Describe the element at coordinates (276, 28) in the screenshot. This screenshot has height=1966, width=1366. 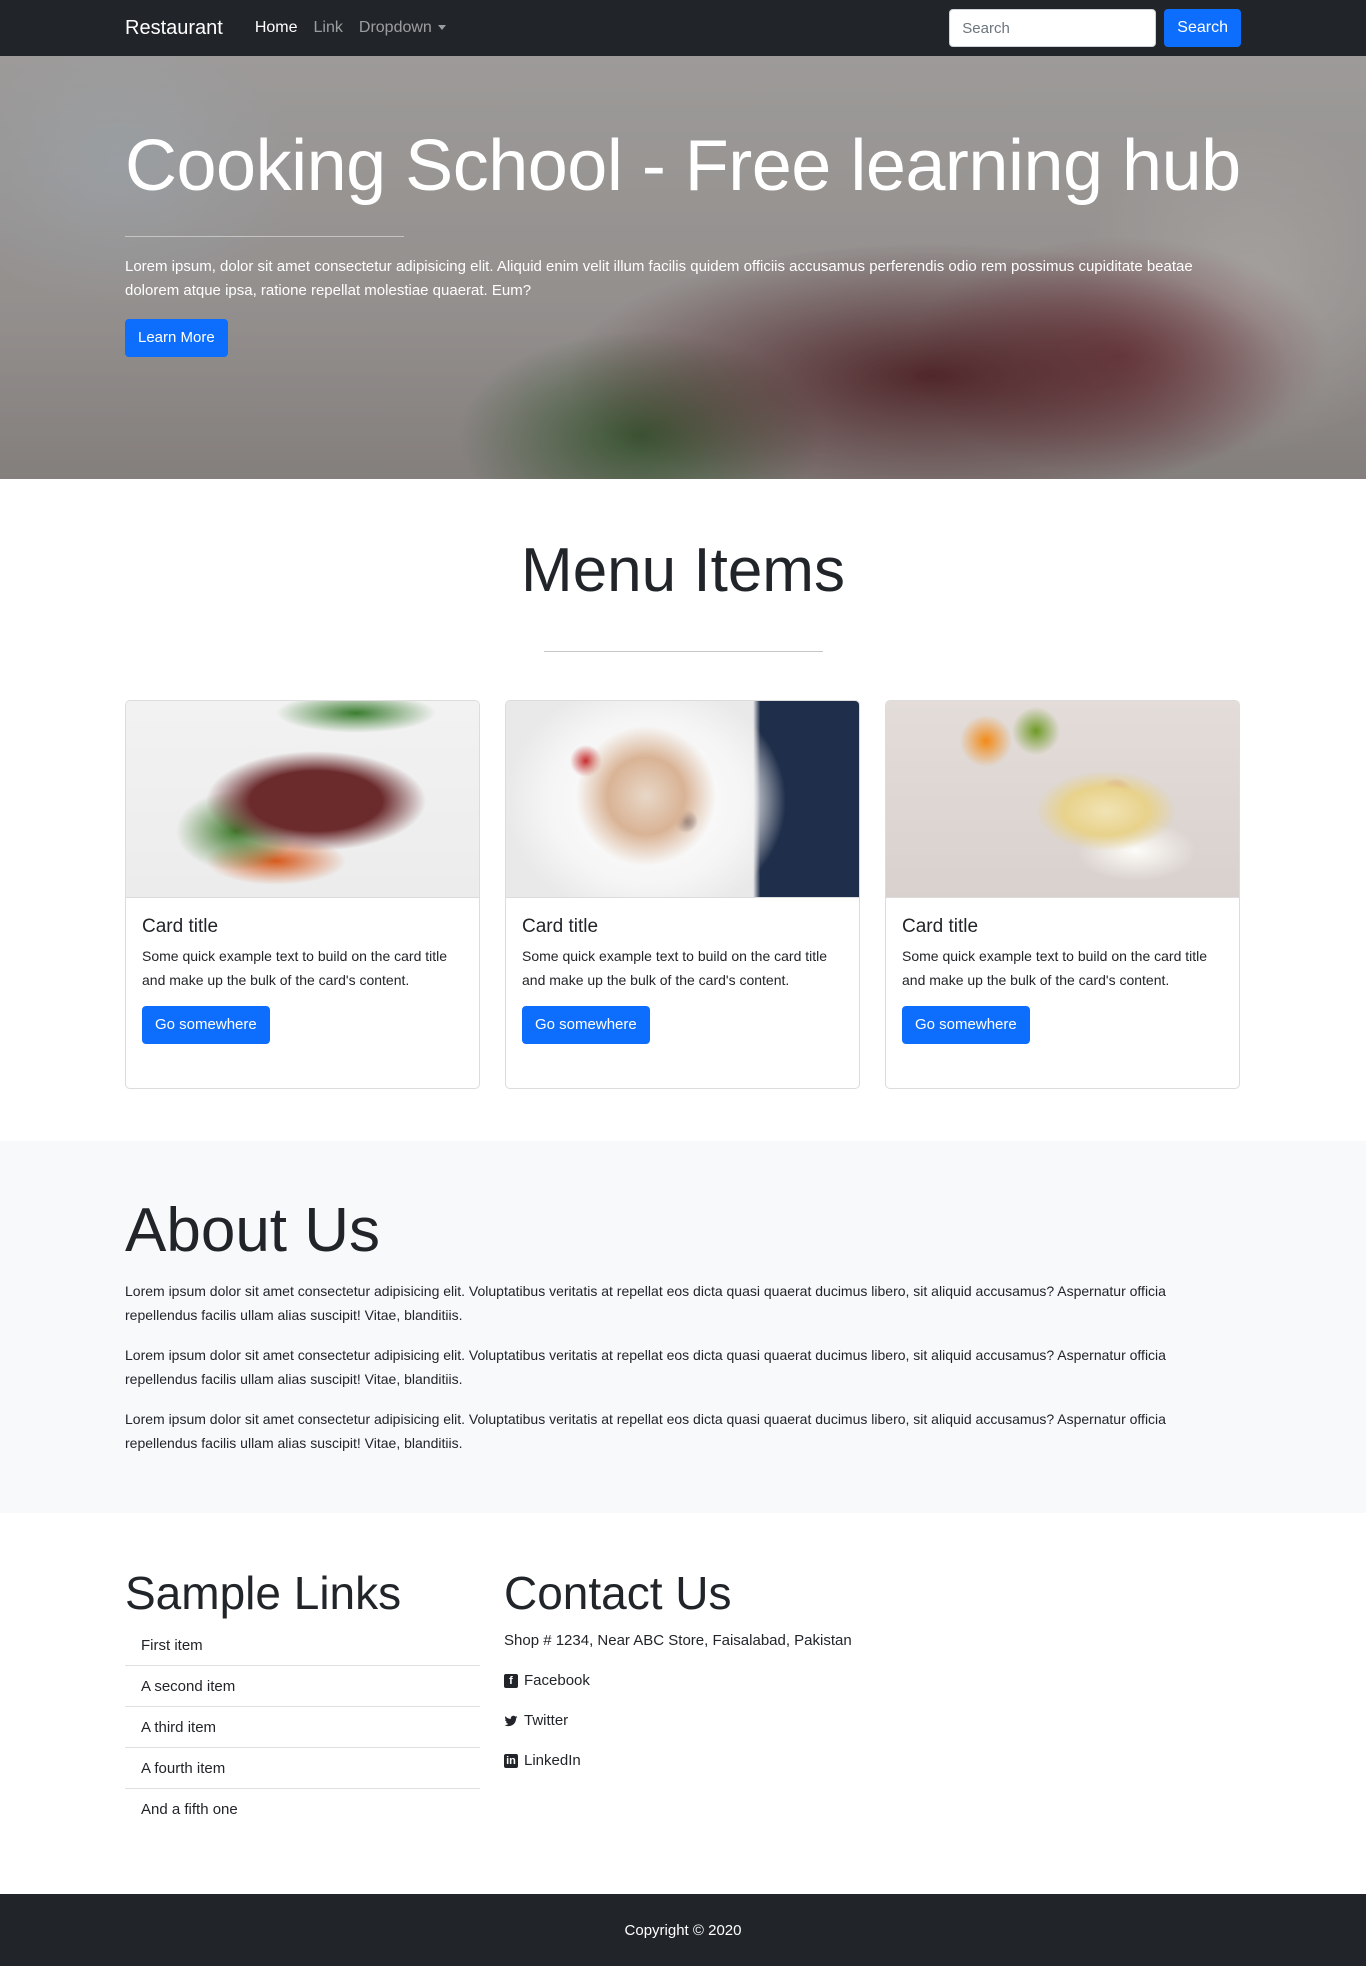
I see `nav-link-home: Home` at that location.